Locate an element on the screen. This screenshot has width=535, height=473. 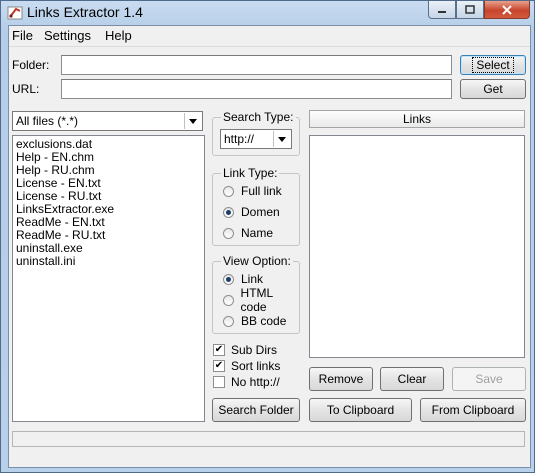
list-item: uninstall.ini is located at coordinates (45, 261).